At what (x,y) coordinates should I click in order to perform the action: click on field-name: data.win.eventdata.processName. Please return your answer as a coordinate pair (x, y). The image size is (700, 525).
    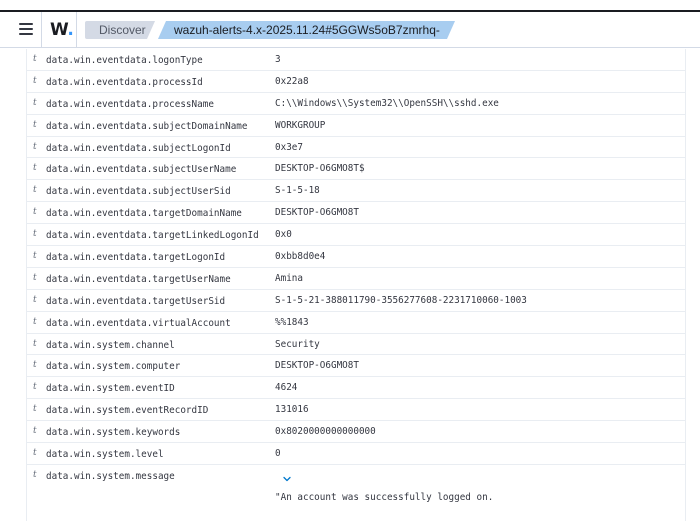
    Looking at the image, I should click on (130, 104).